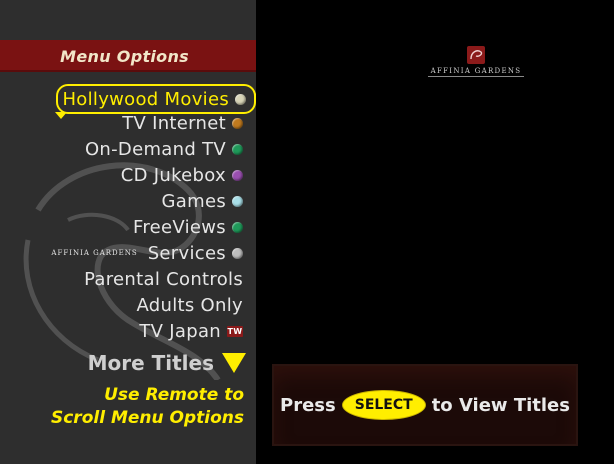 Image resolution: width=614 pixels, height=464 pixels. I want to click on banner-press-text: Press, so click(308, 405).